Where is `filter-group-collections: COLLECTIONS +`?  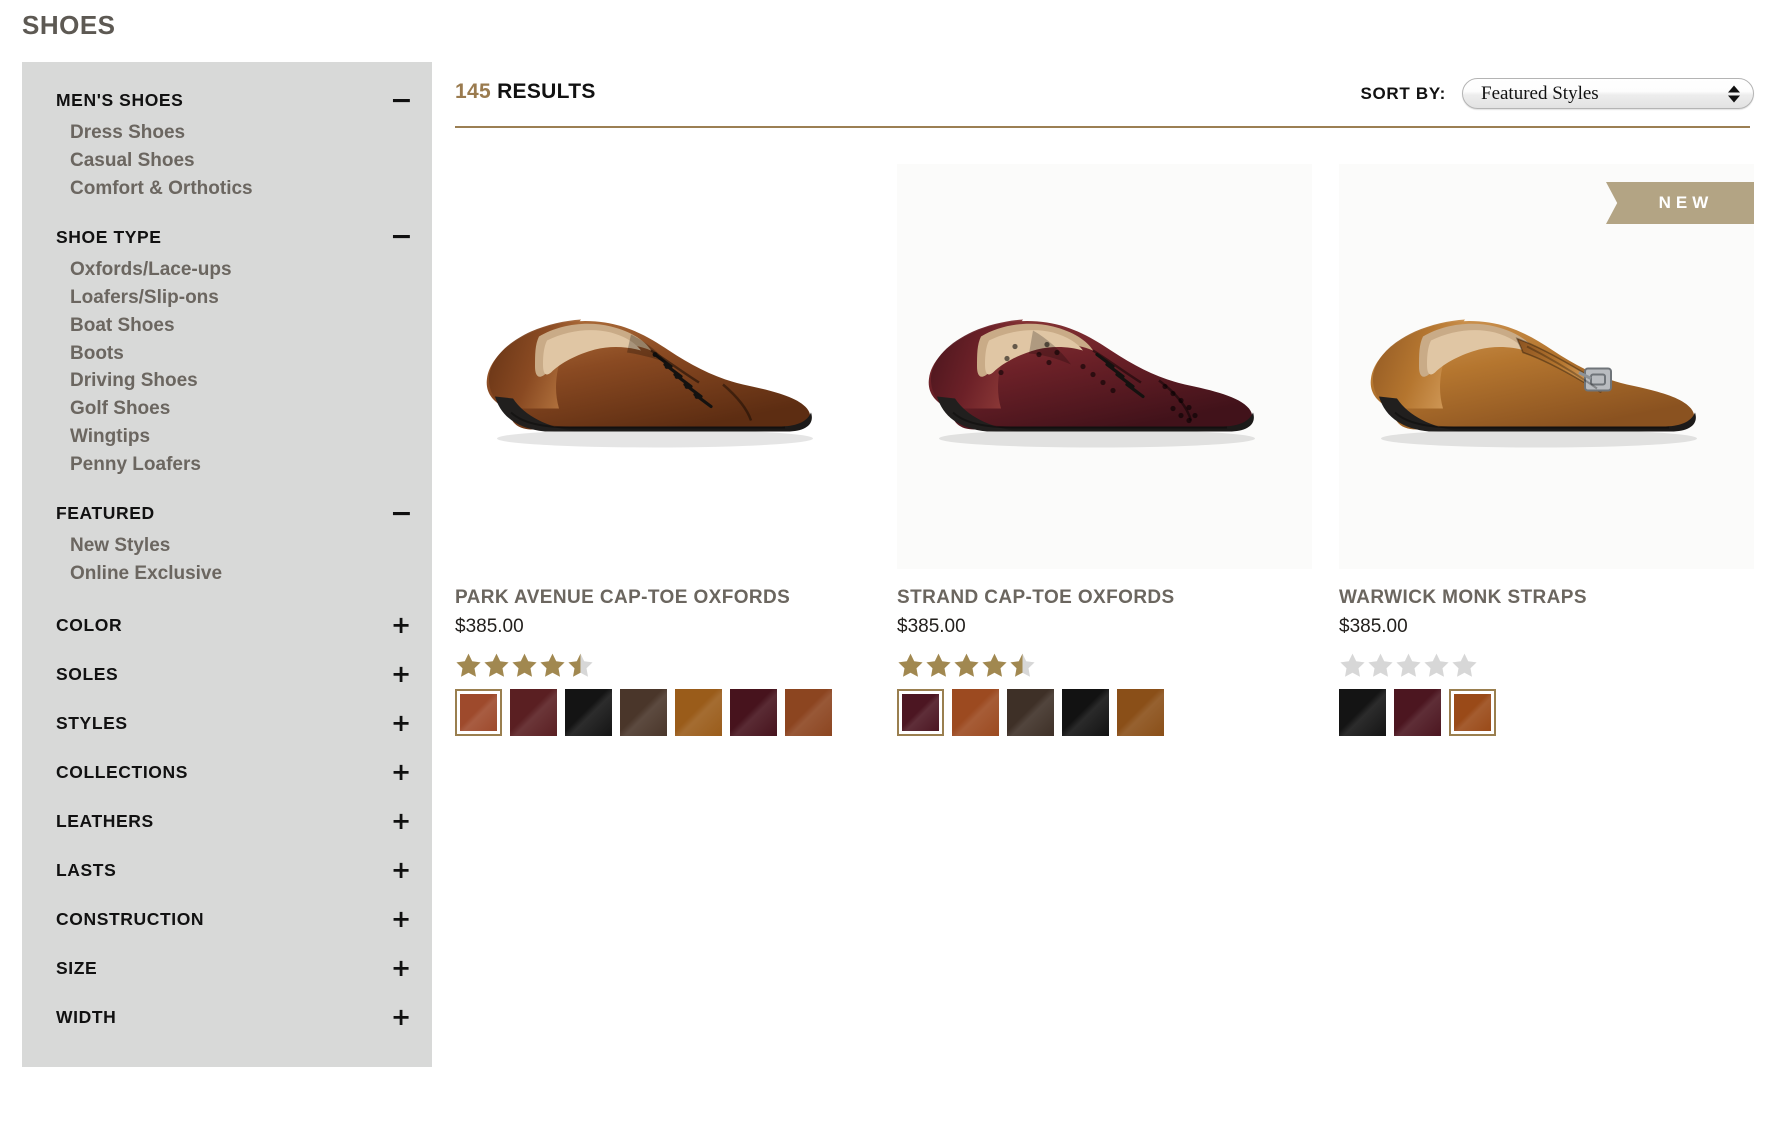 filter-group-collections: COLLECTIONS + is located at coordinates (227, 773).